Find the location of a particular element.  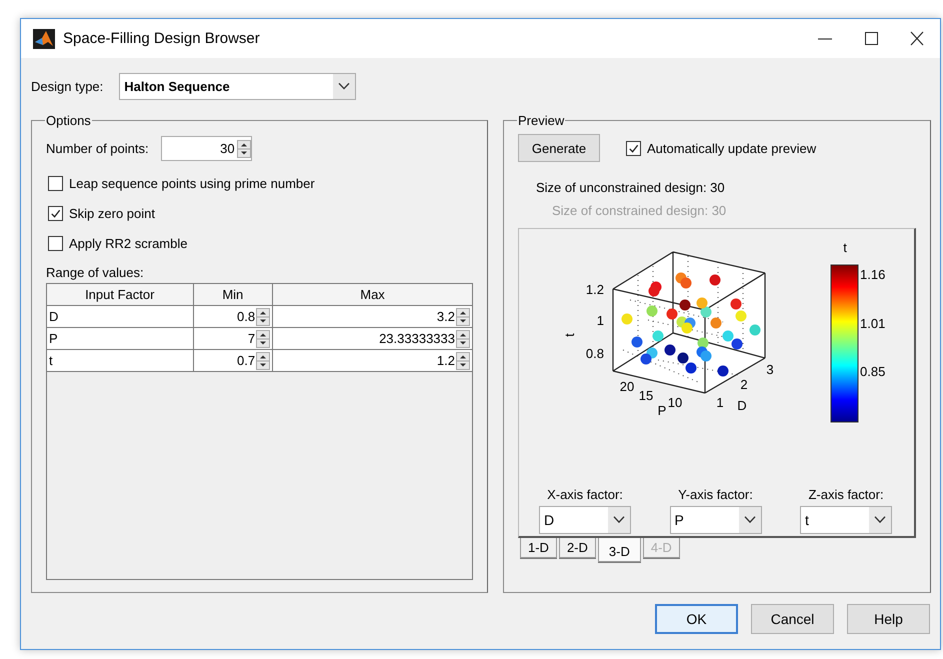

table-cell: 0.7 is located at coordinates (246, 360).